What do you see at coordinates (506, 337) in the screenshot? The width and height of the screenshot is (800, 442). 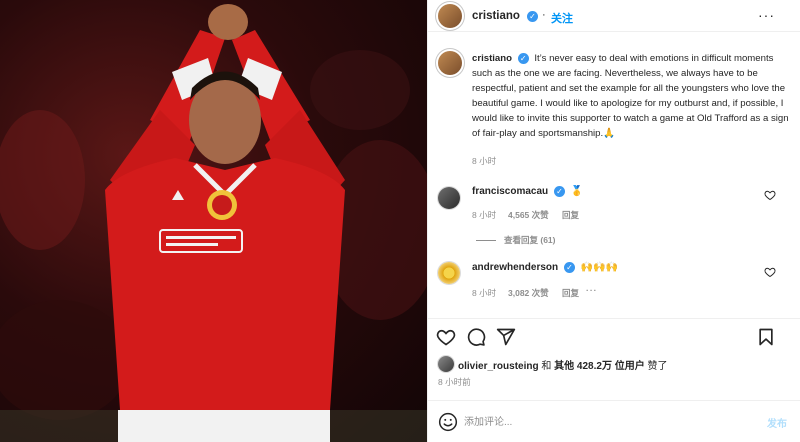 I see `share-icon` at bounding box center [506, 337].